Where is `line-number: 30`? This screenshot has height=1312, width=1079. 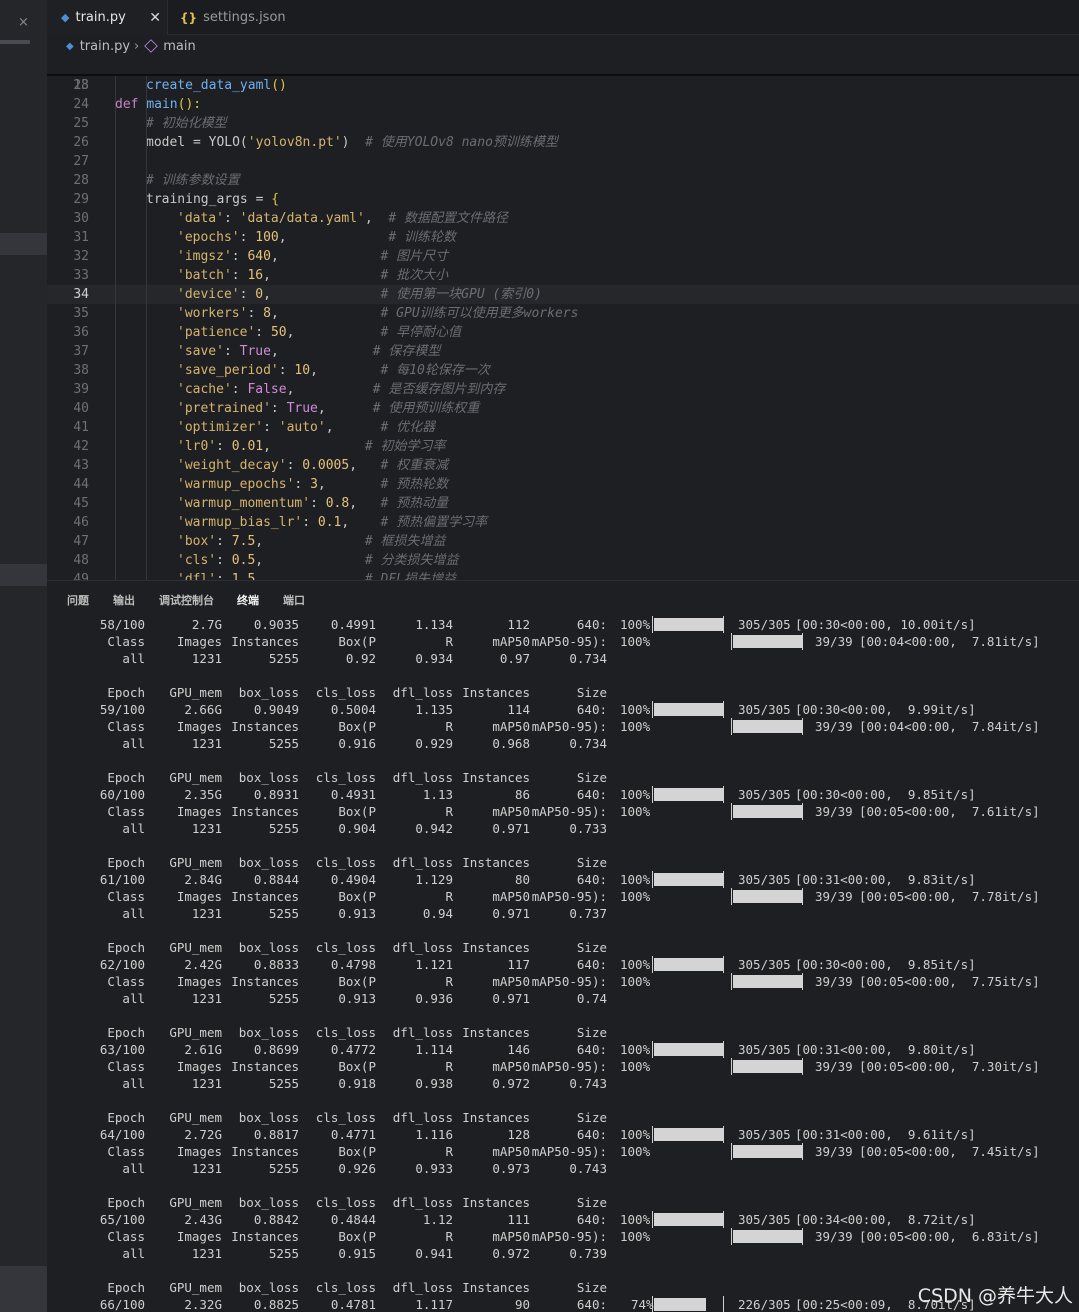 line-number: 30 is located at coordinates (81, 218).